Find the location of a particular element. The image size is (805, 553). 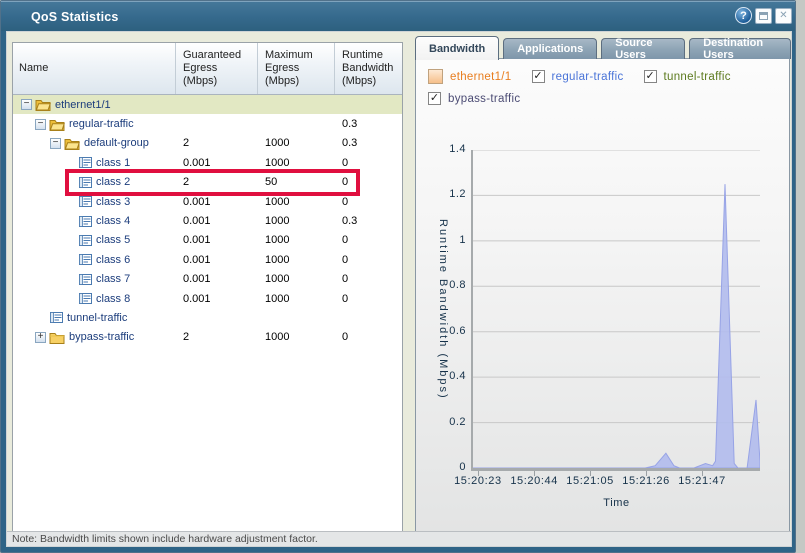

table-row-class-7: class 7 0.001 1000 0 is located at coordinates (207, 279).